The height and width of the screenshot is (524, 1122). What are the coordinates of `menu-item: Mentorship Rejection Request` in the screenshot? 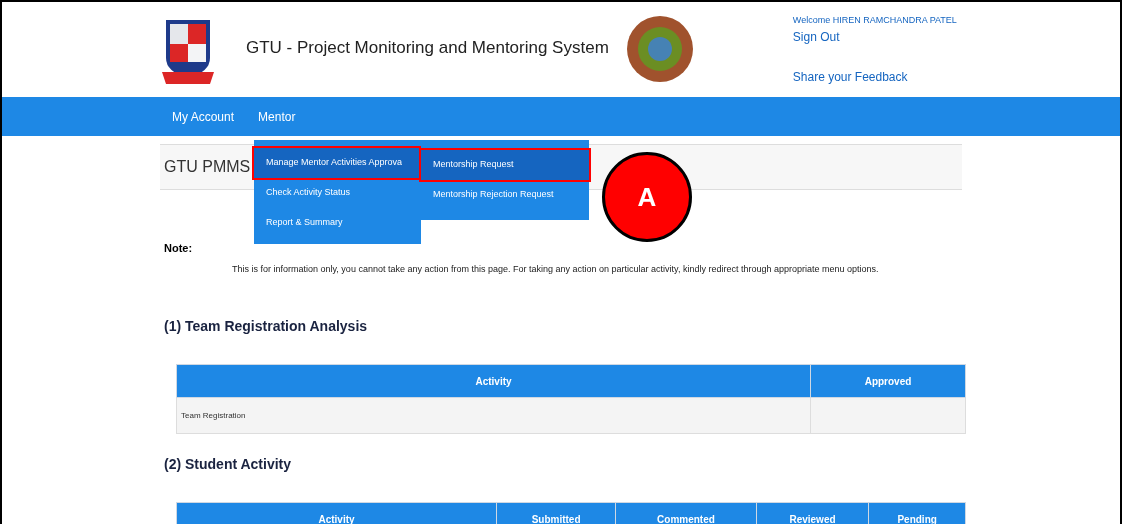 It's located at (505, 195).